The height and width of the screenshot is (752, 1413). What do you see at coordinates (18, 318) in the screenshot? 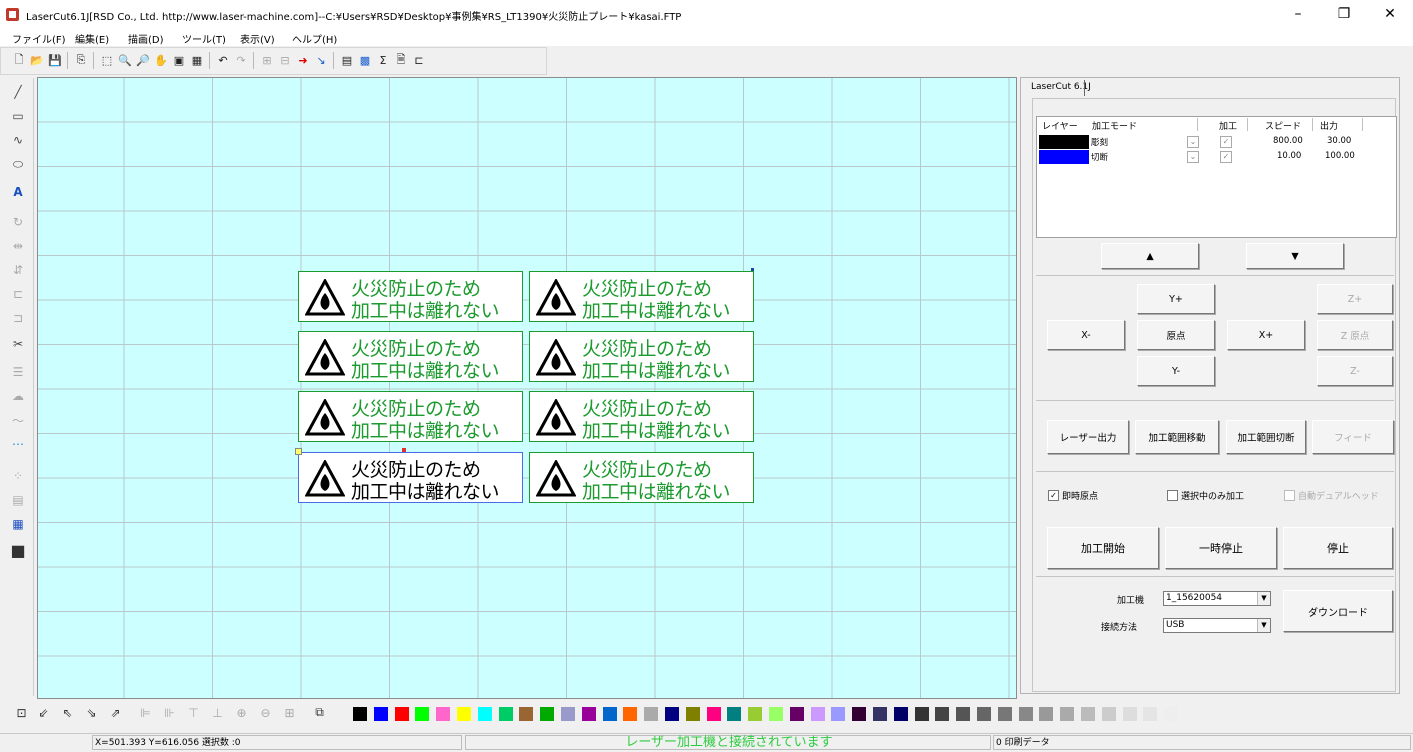
I see `distribute-tool-icon: ⊐` at bounding box center [18, 318].